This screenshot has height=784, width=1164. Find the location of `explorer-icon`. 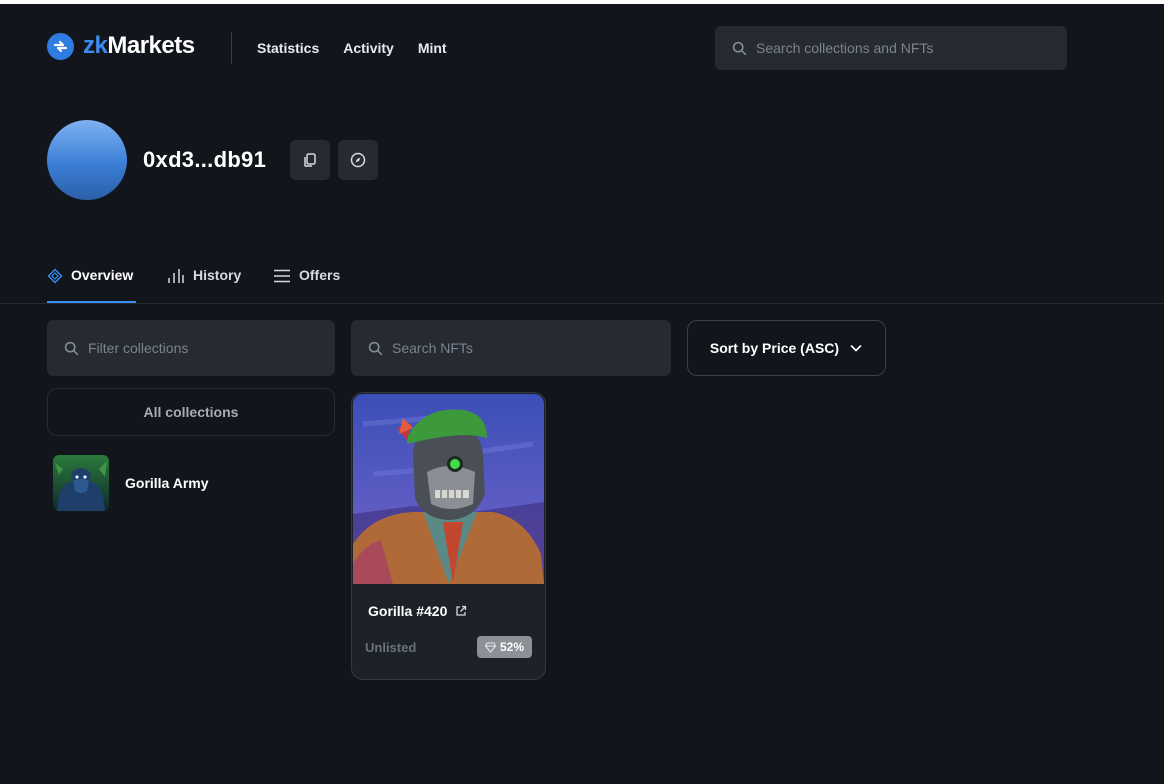

explorer-icon is located at coordinates (358, 160).